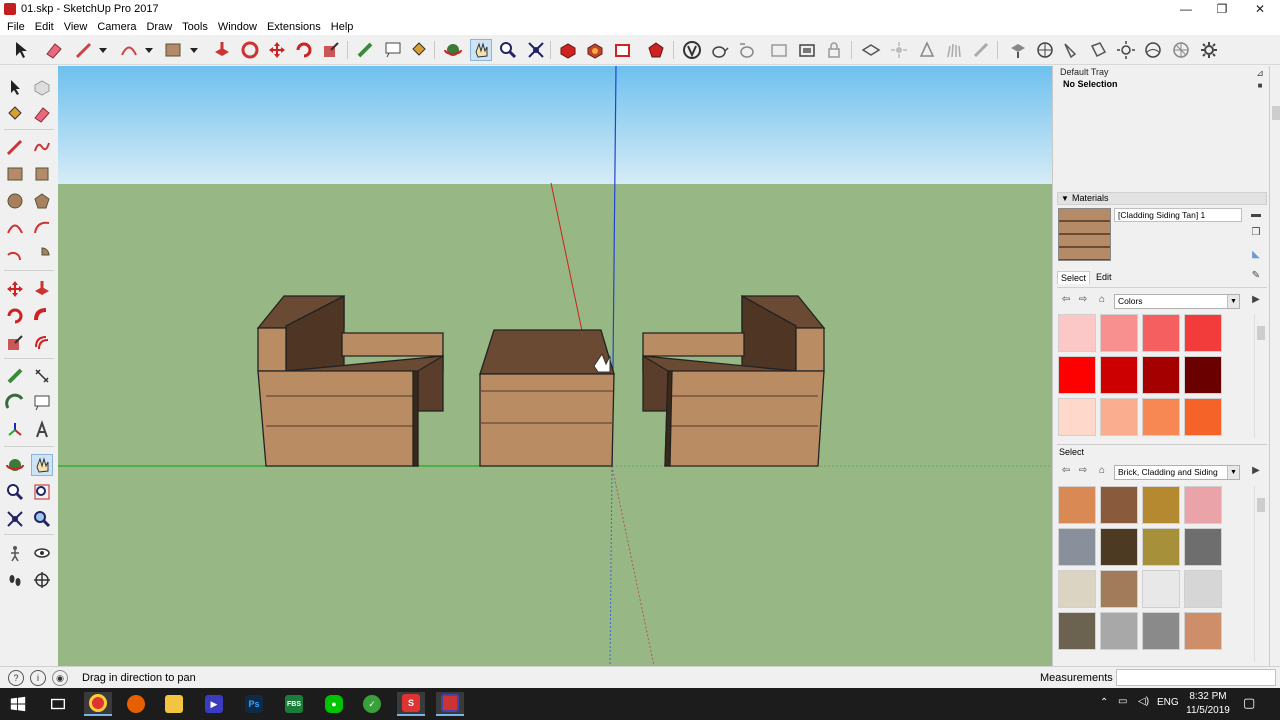  I want to click on visual-studio-icon: ▶, so click(214, 704).